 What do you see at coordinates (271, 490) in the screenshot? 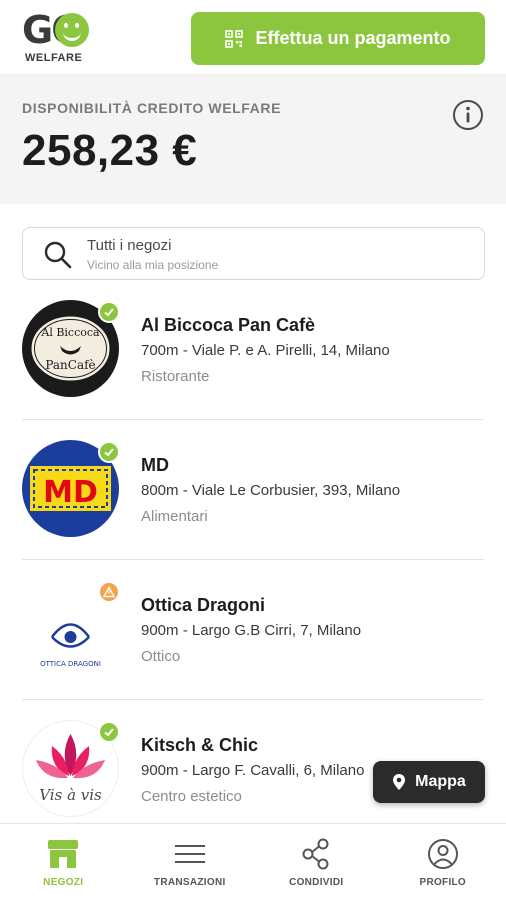
I see `store-address: 800m - Viale Le Corbusier, 393, Milano` at bounding box center [271, 490].